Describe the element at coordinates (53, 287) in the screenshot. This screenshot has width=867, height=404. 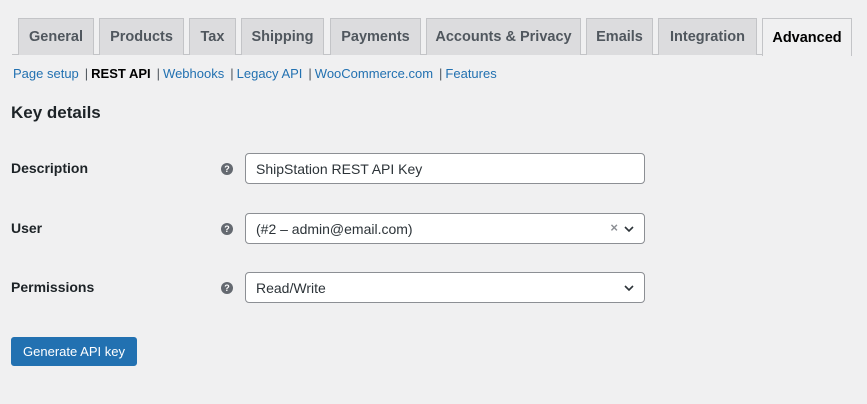
I see `permissions-label: Permissions` at that location.